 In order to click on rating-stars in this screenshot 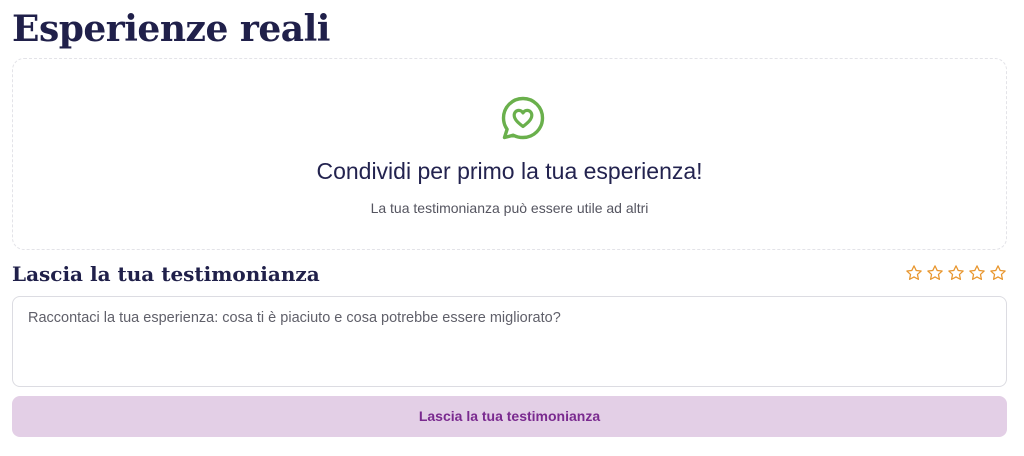, I will do `click(956, 273)`.